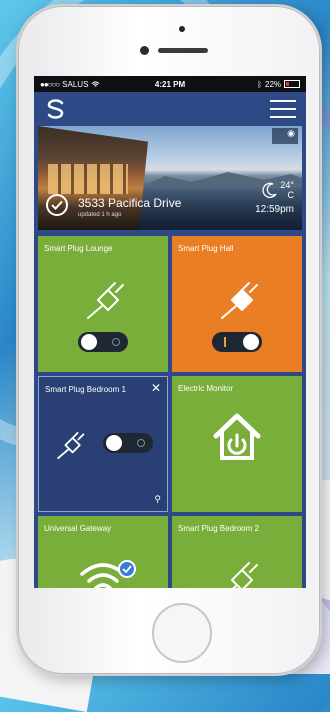 This screenshot has height=712, width=330. What do you see at coordinates (96, 83) in the screenshot?
I see `wifi-status-icon` at bounding box center [96, 83].